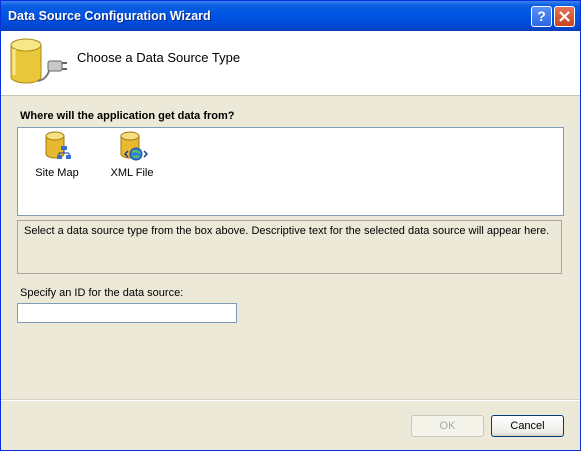  What do you see at coordinates (102, 293) in the screenshot?
I see `id-label: Specify an ID for the data source:` at bounding box center [102, 293].